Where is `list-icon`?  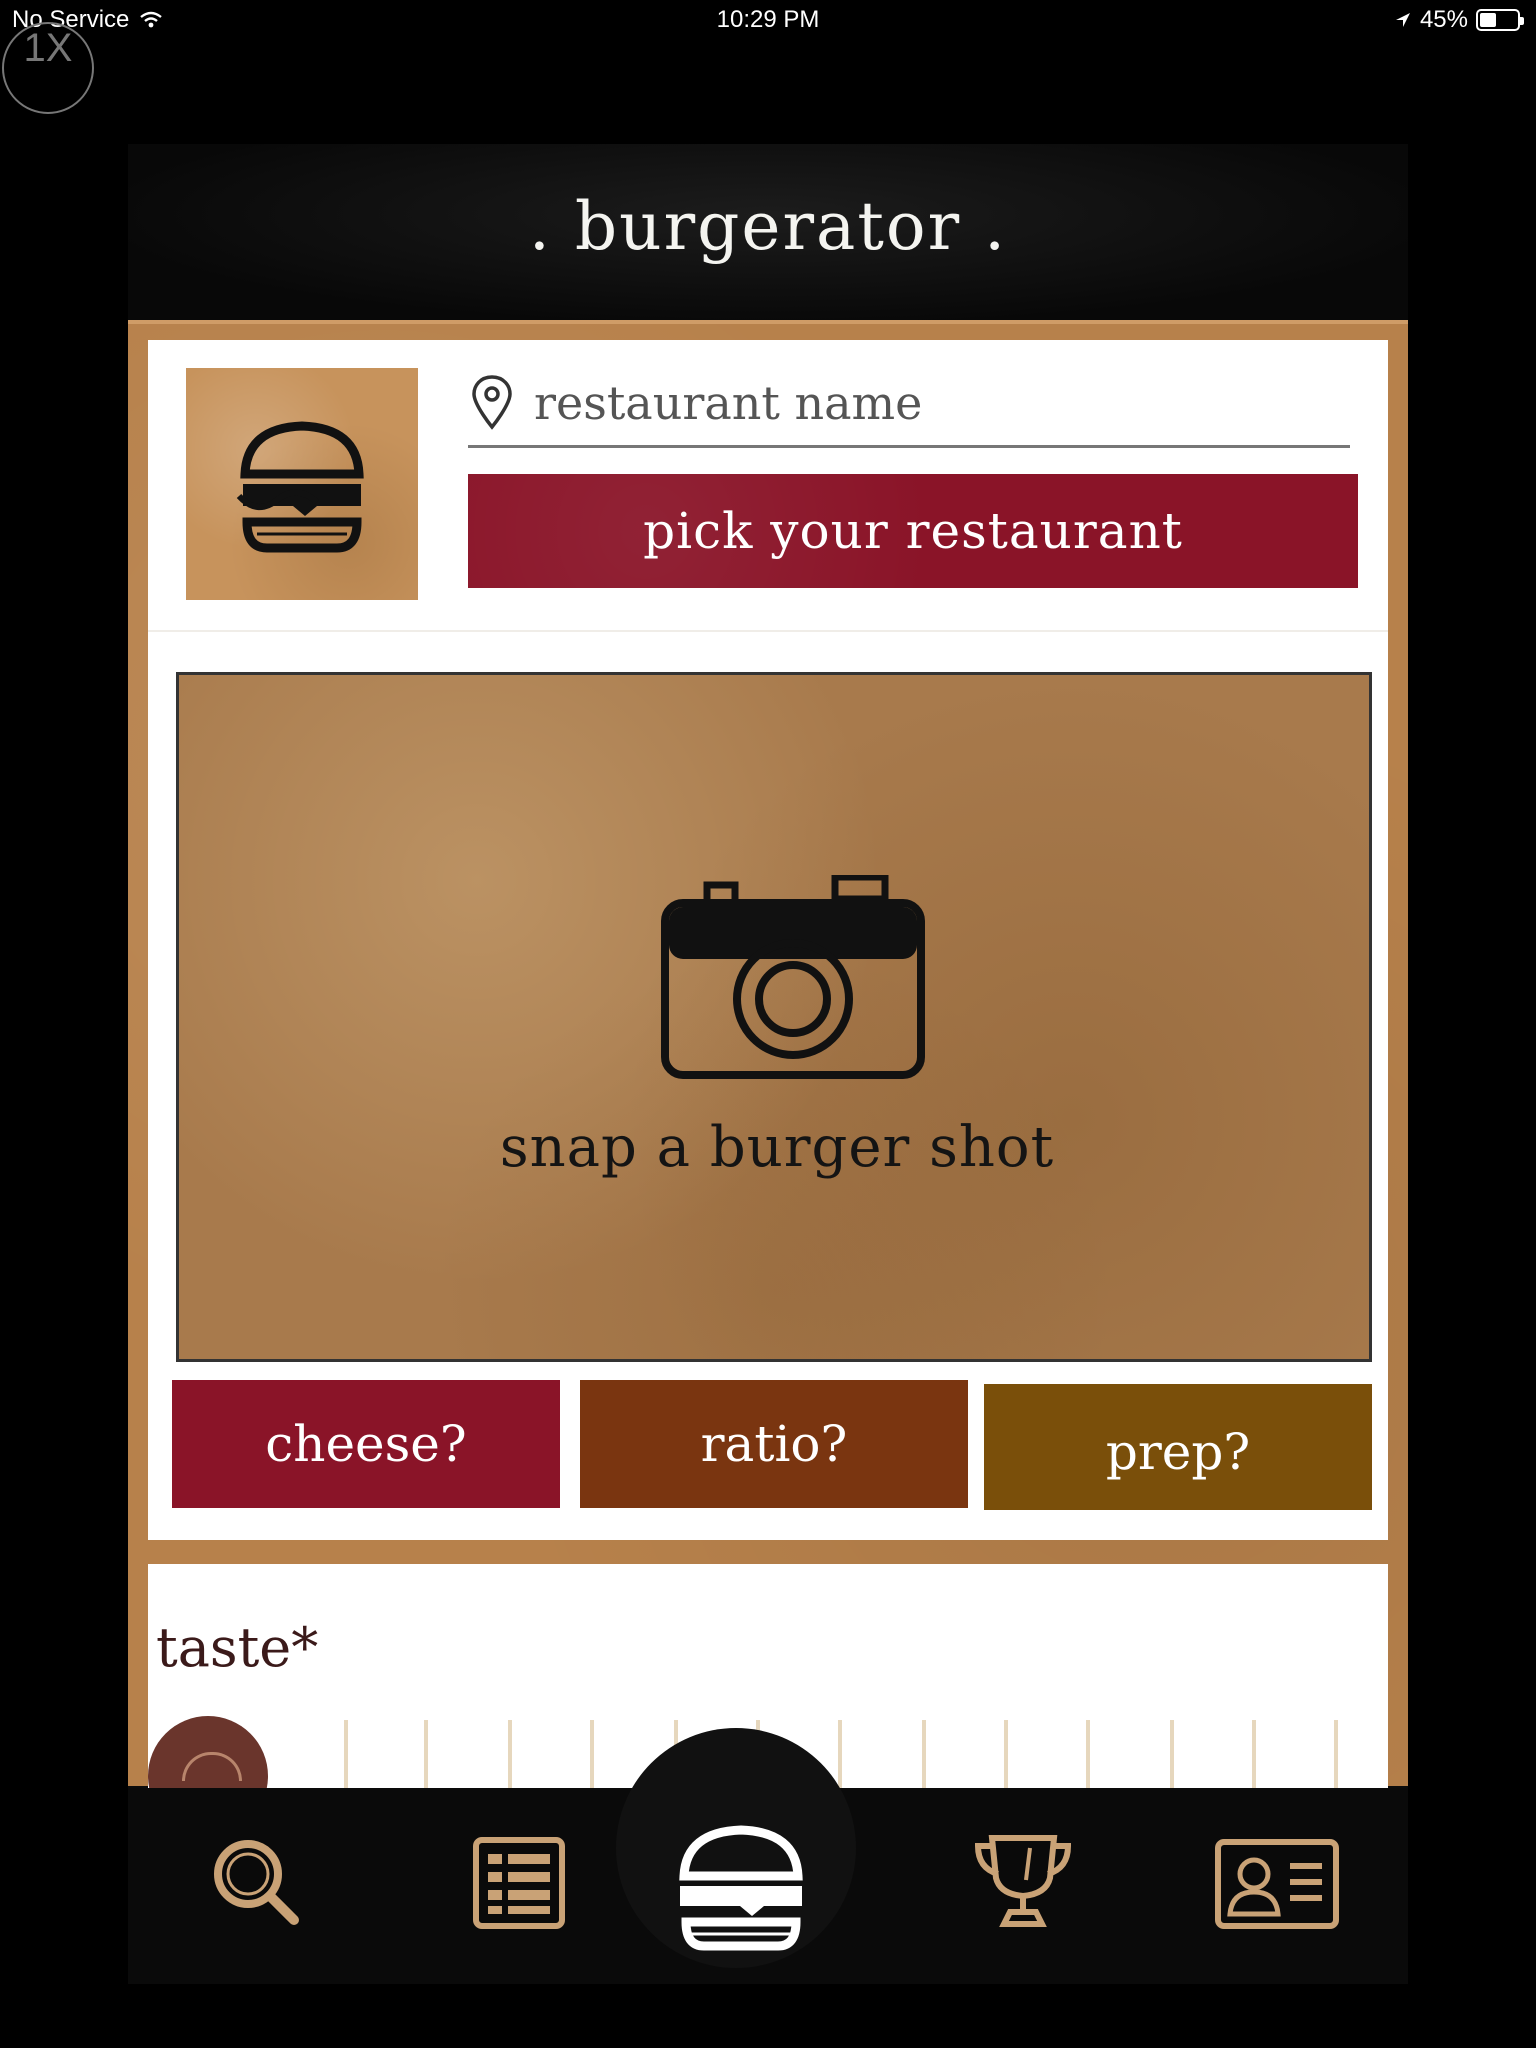 list-icon is located at coordinates (519, 1883).